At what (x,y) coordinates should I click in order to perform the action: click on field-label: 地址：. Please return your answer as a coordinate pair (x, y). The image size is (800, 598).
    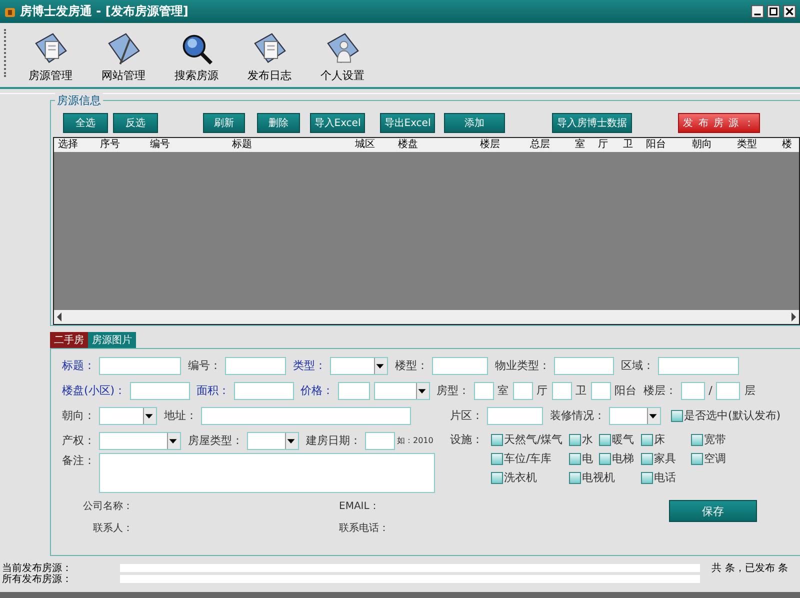
    Looking at the image, I should click on (180, 415).